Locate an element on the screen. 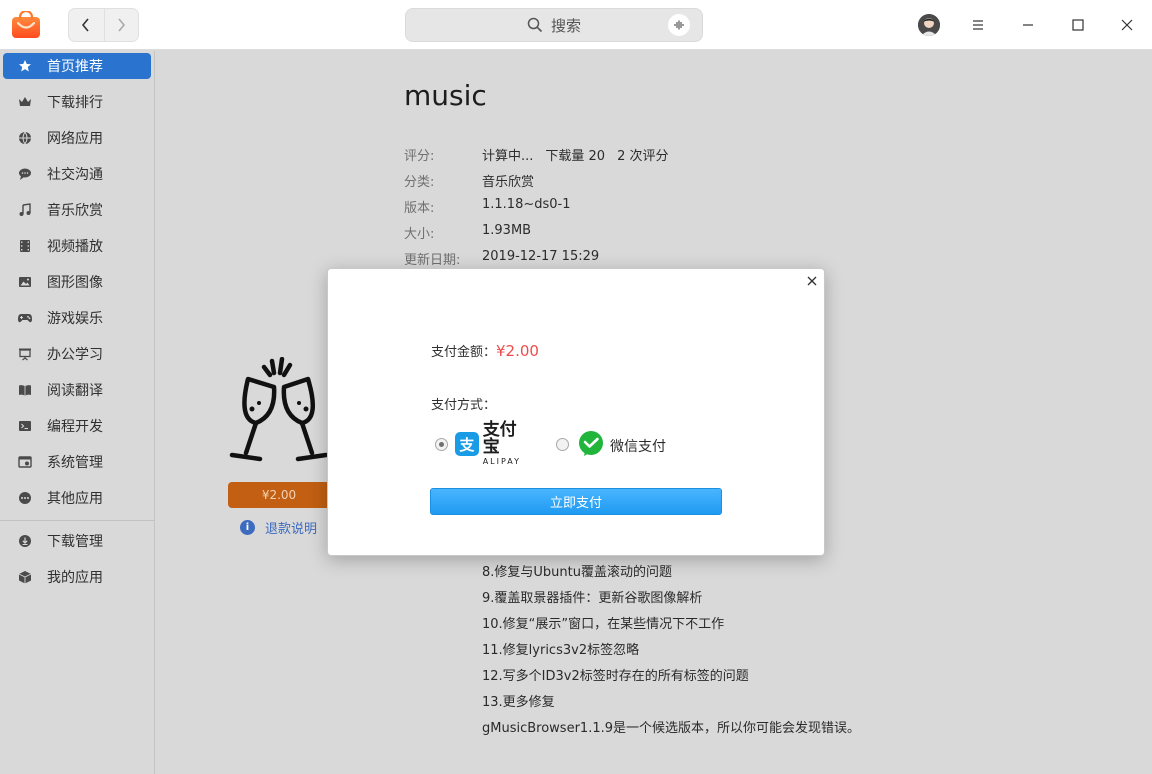 This screenshot has width=1152, height=774. changelog-line: 11.修复lyrics3v2标签忽略 is located at coordinates (561, 650).